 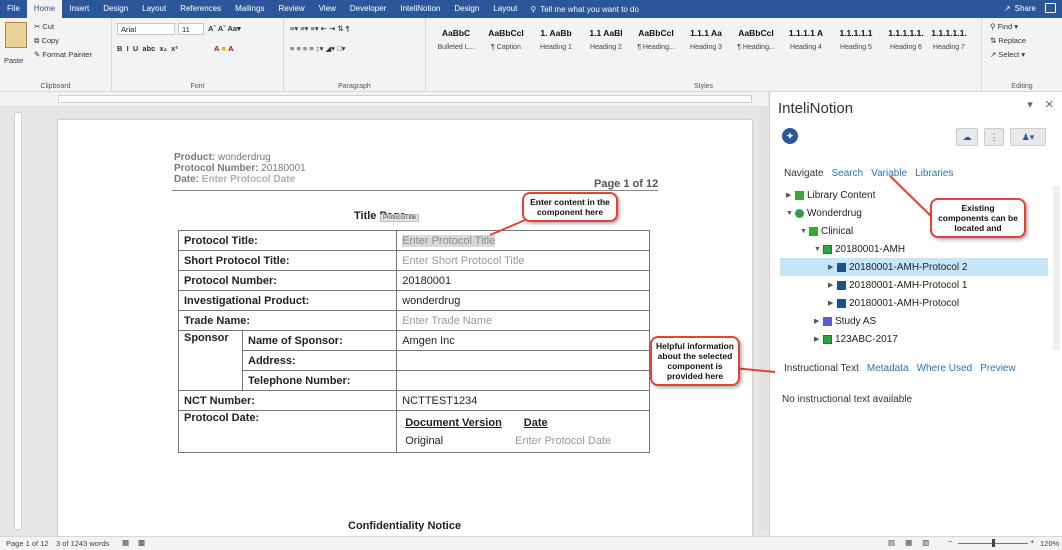 What do you see at coordinates (327, 9) in the screenshot?
I see `tab-view: View` at bounding box center [327, 9].